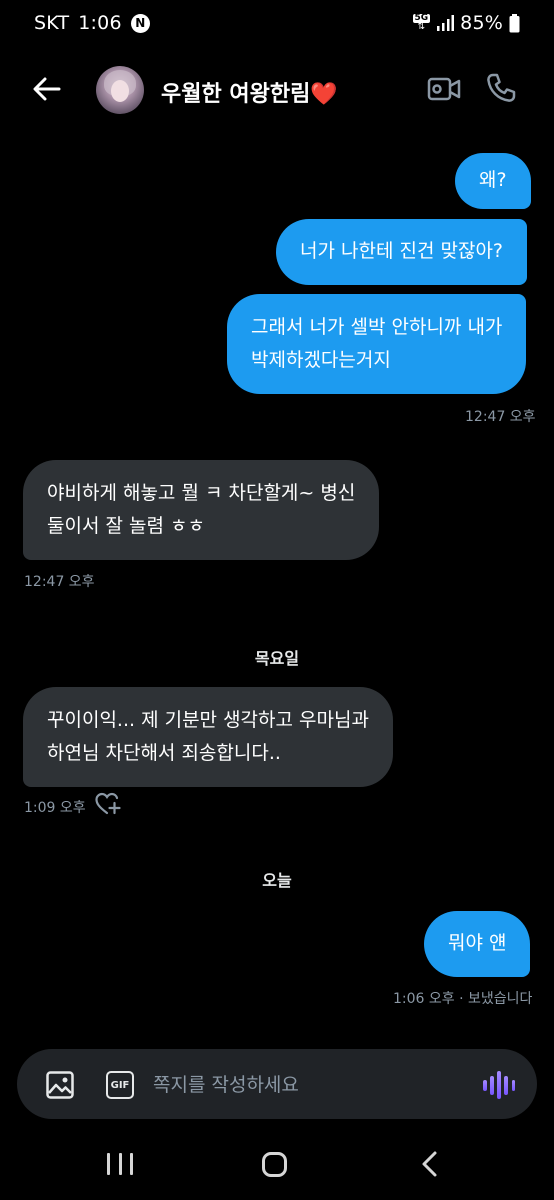 This screenshot has height=1200, width=554. Describe the element at coordinates (236, 94) in the screenshot. I see `contact-name-text: 우월한 여왕한림` at that location.